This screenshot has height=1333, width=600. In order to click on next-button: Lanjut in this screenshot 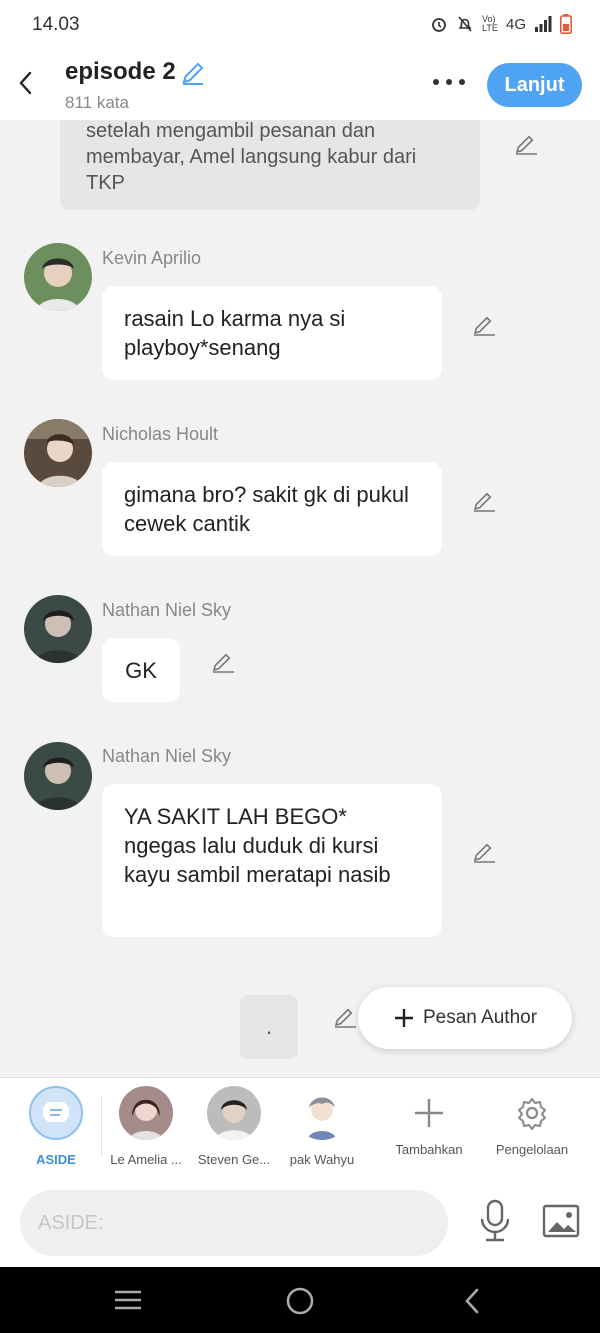, I will do `click(534, 85)`.